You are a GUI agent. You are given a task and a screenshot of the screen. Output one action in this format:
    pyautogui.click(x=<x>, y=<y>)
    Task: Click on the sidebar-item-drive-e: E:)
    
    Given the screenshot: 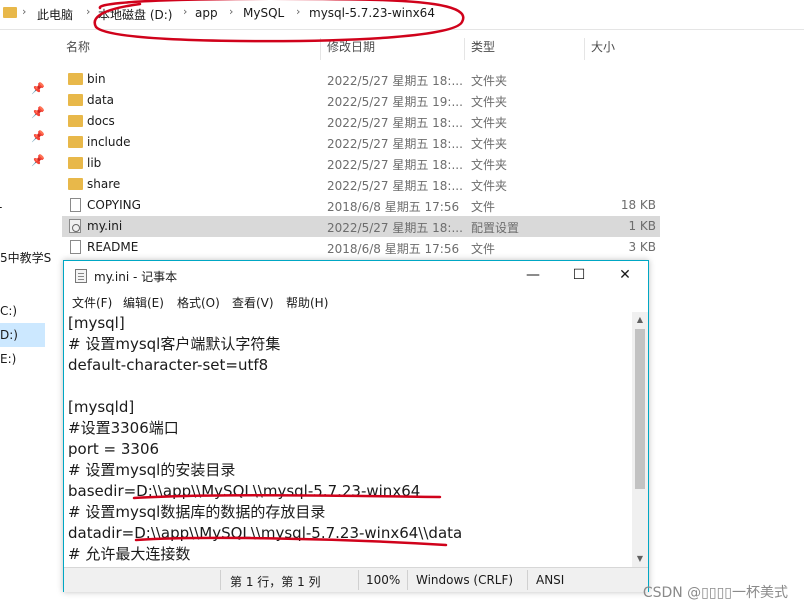 What is the action you would take?
    pyautogui.click(x=8, y=359)
    